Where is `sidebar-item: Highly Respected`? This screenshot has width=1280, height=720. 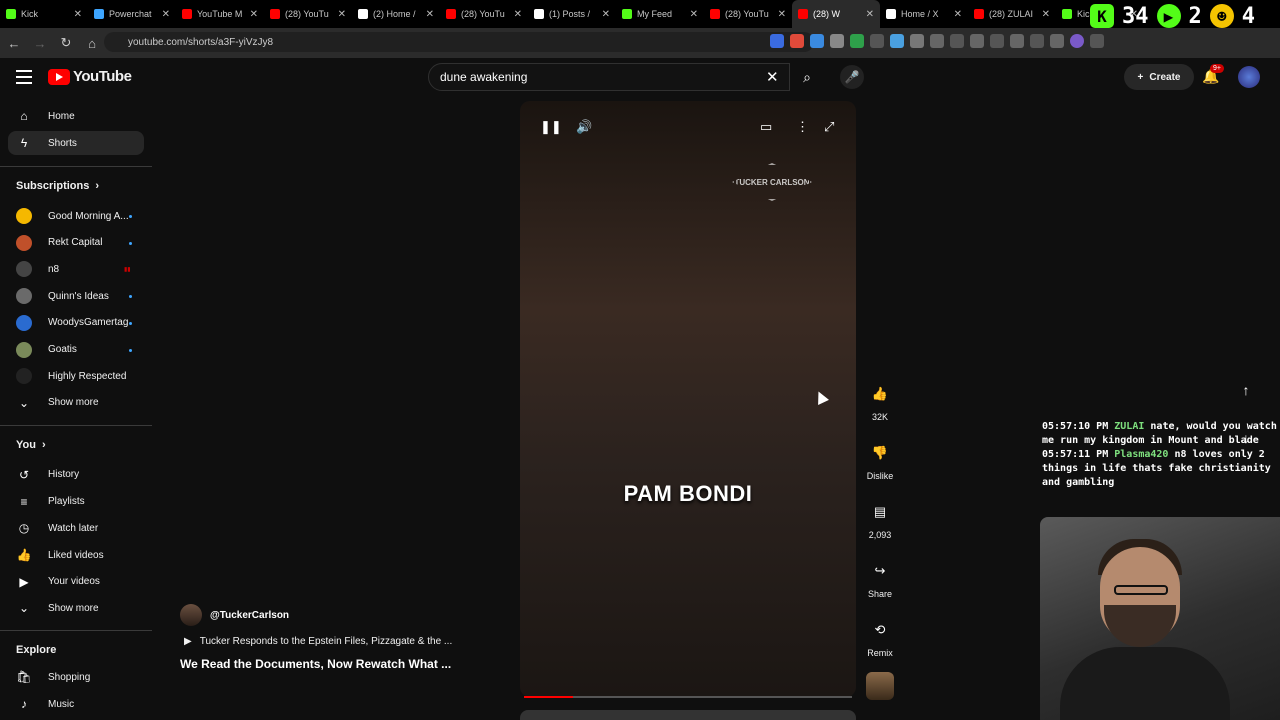
sidebar-item: Highly Respected is located at coordinates (76, 376).